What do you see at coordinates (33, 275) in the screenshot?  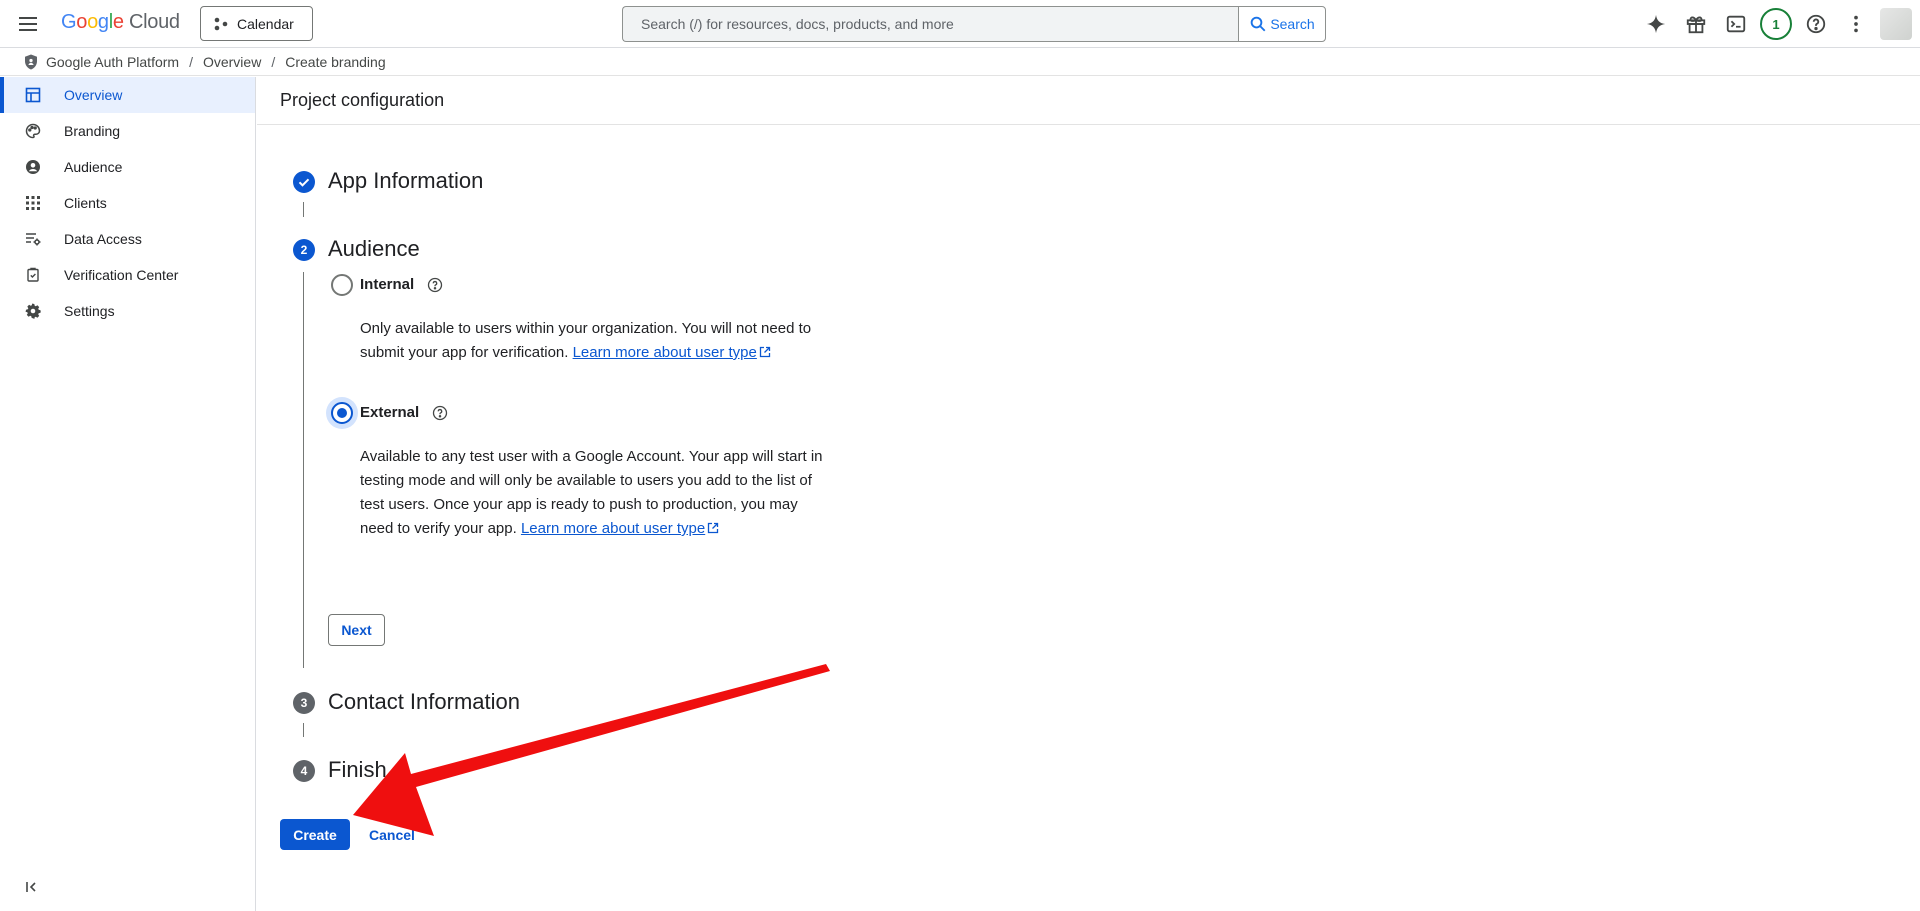 I see `verification-icon` at bounding box center [33, 275].